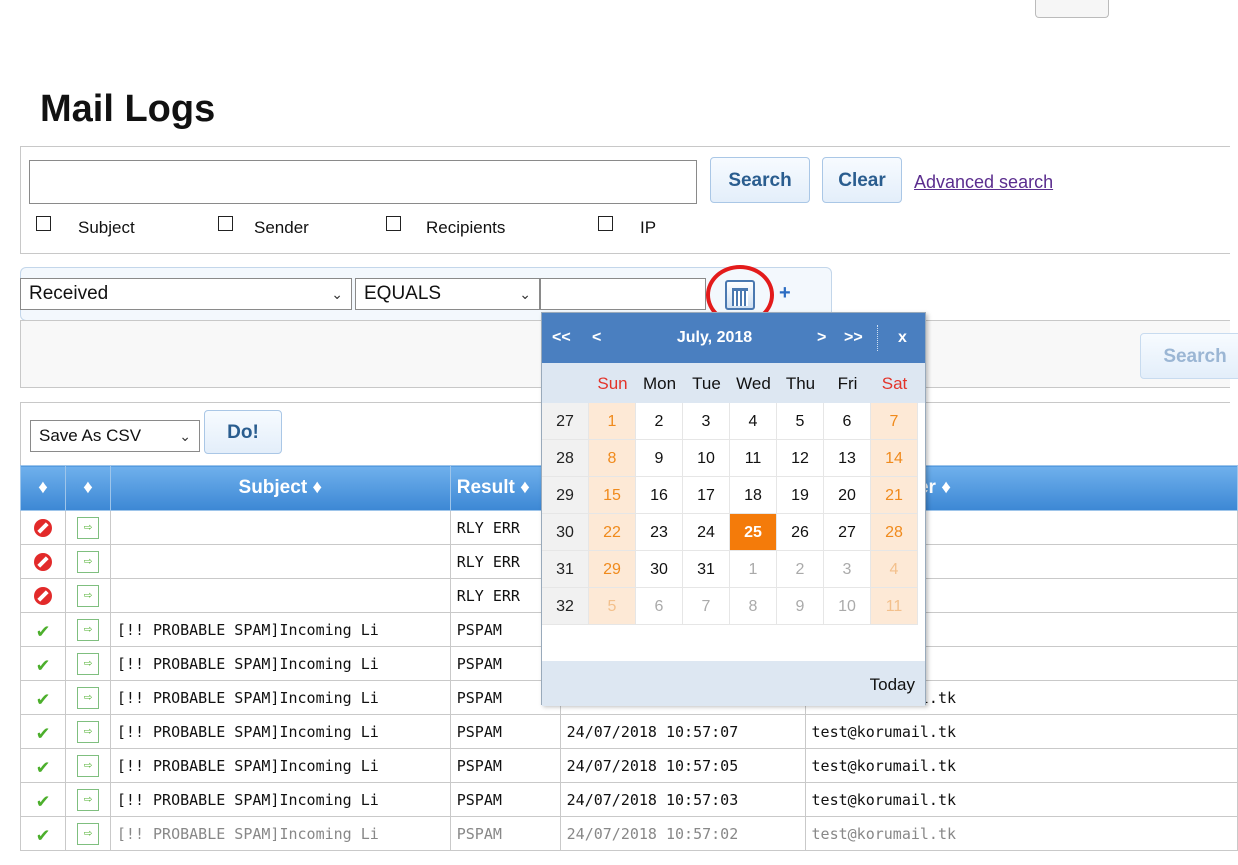 The height and width of the screenshot is (865, 1238). Describe the element at coordinates (800, 495) in the screenshot. I see `calendar-day: 19` at that location.